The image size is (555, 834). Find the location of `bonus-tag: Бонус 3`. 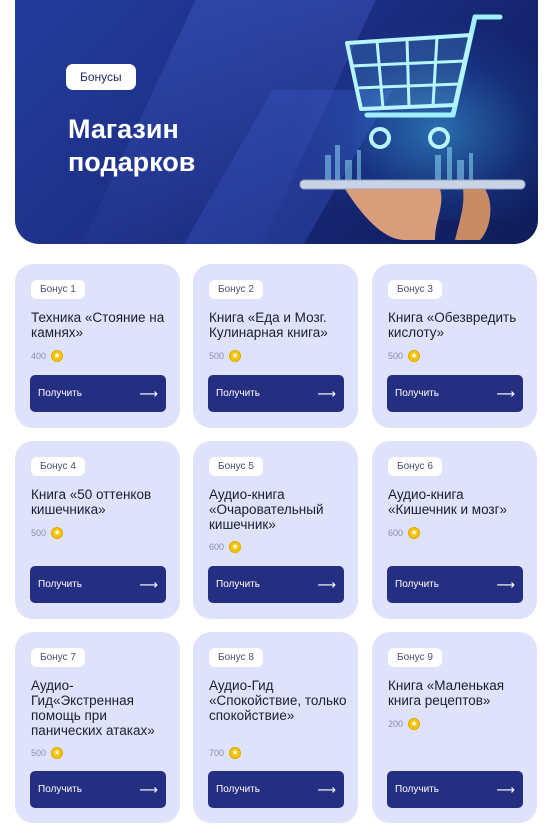

bonus-tag: Бонус 3 is located at coordinates (415, 289).